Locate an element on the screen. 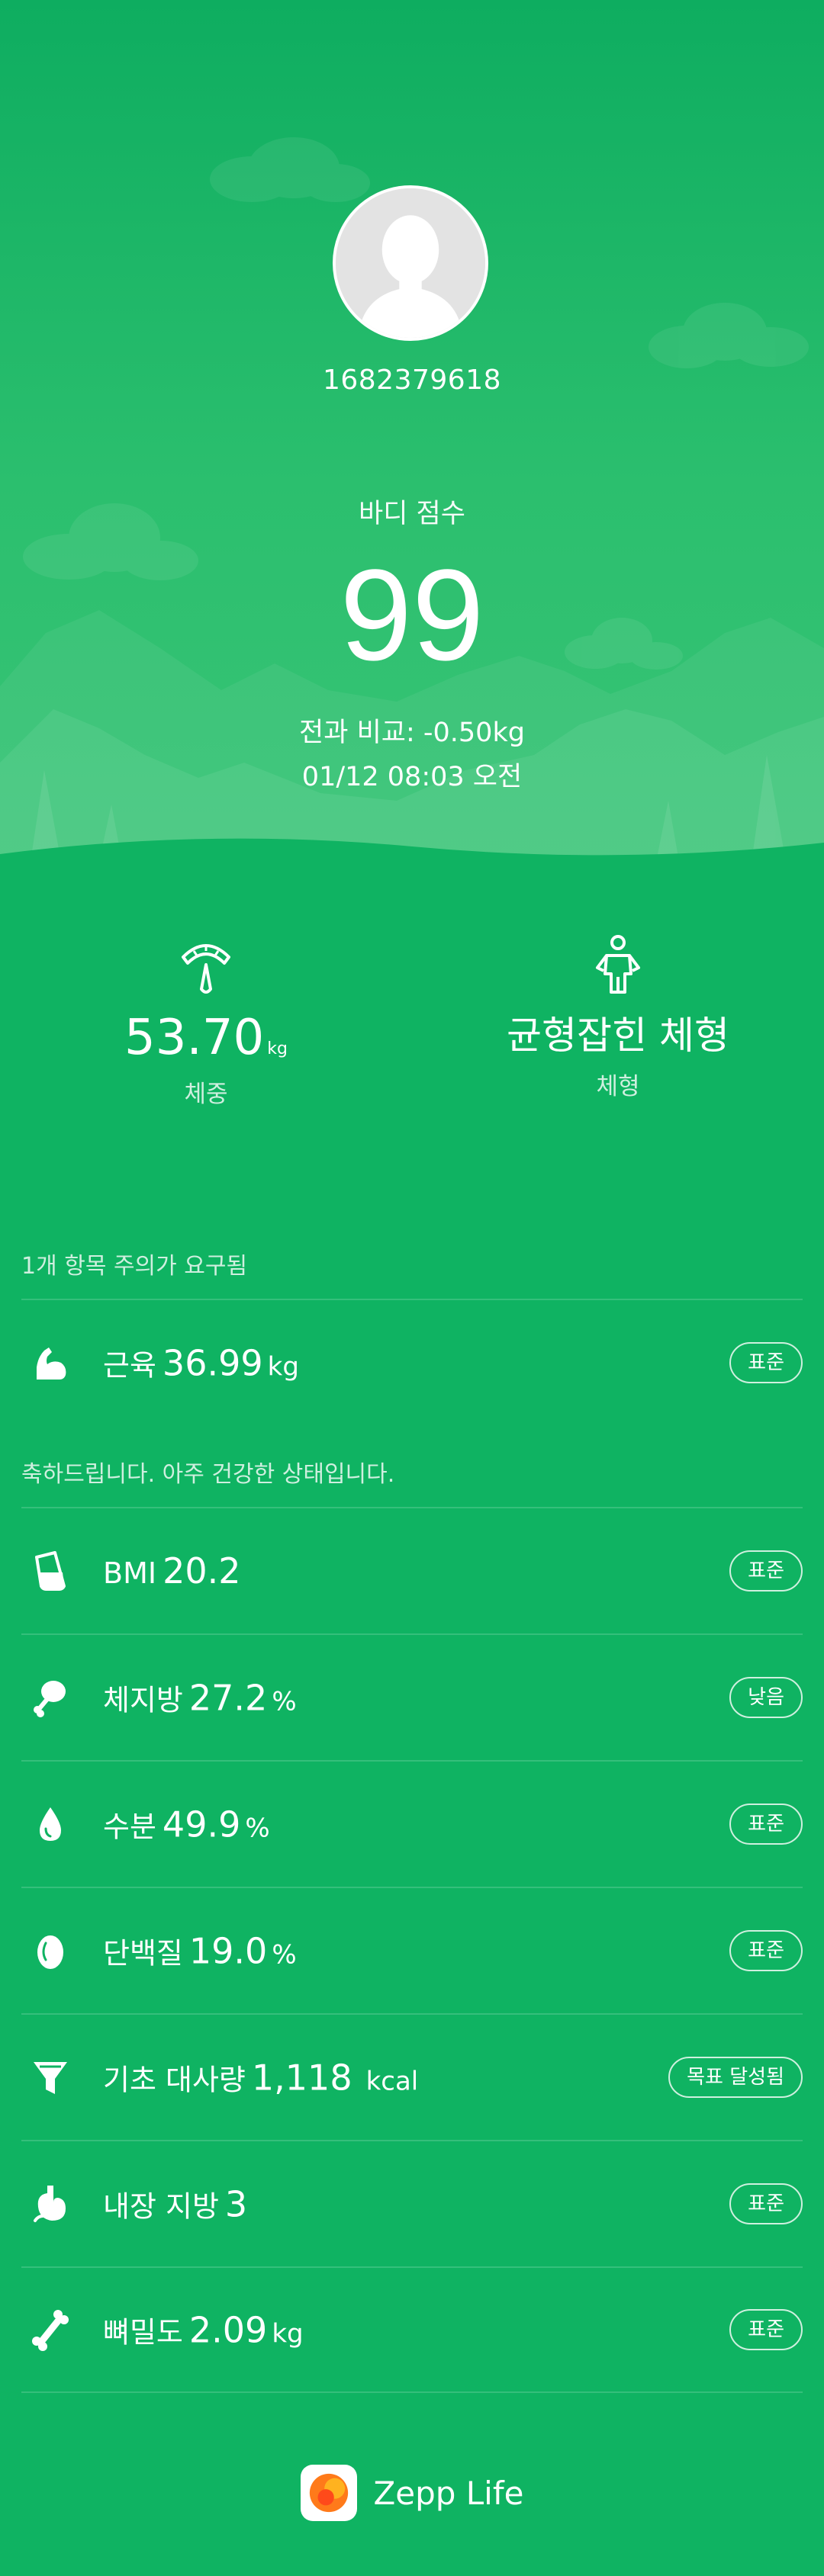  weight-value-line: 53.70 kg is located at coordinates (206, 1037).